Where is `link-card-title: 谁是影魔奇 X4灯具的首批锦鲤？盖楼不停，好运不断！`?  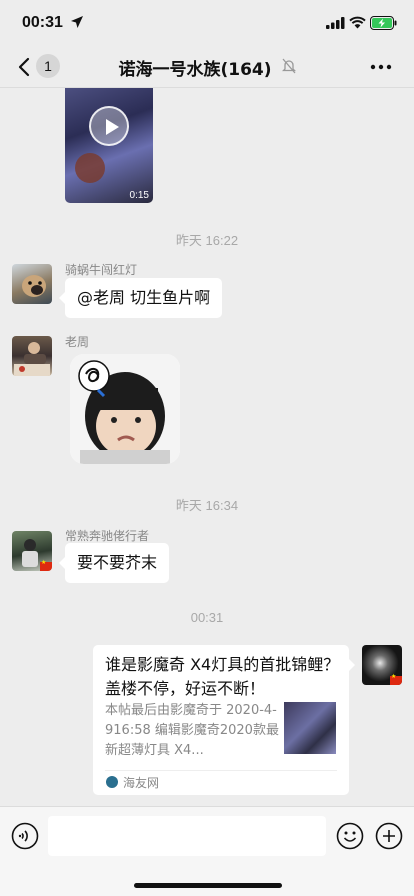
link-card-title: 谁是影魔奇 X4灯具的首批锦鲤？盖楼不停，好运不断！ is located at coordinates (222, 676).